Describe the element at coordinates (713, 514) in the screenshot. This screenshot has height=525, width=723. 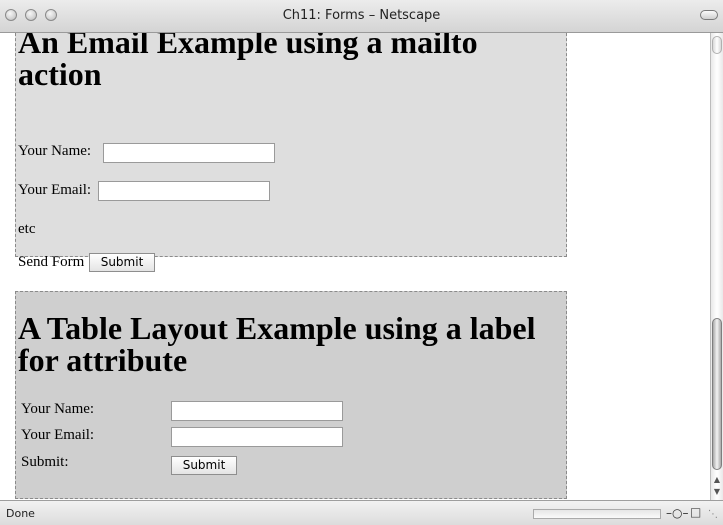
I see `resize-grip-icon: ⋱` at that location.